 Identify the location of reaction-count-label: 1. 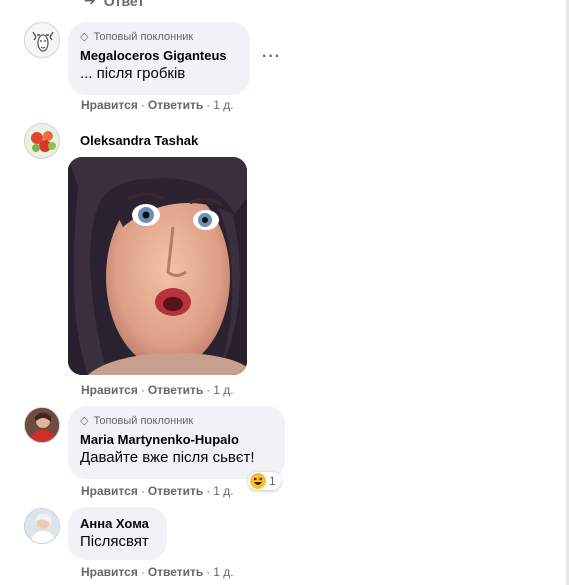
(272, 481).